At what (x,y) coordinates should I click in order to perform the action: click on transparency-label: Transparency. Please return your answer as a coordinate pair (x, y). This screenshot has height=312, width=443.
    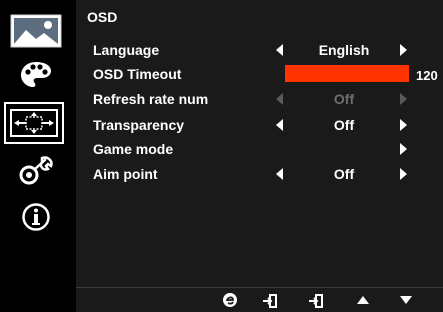
    Looking at the image, I should click on (139, 125).